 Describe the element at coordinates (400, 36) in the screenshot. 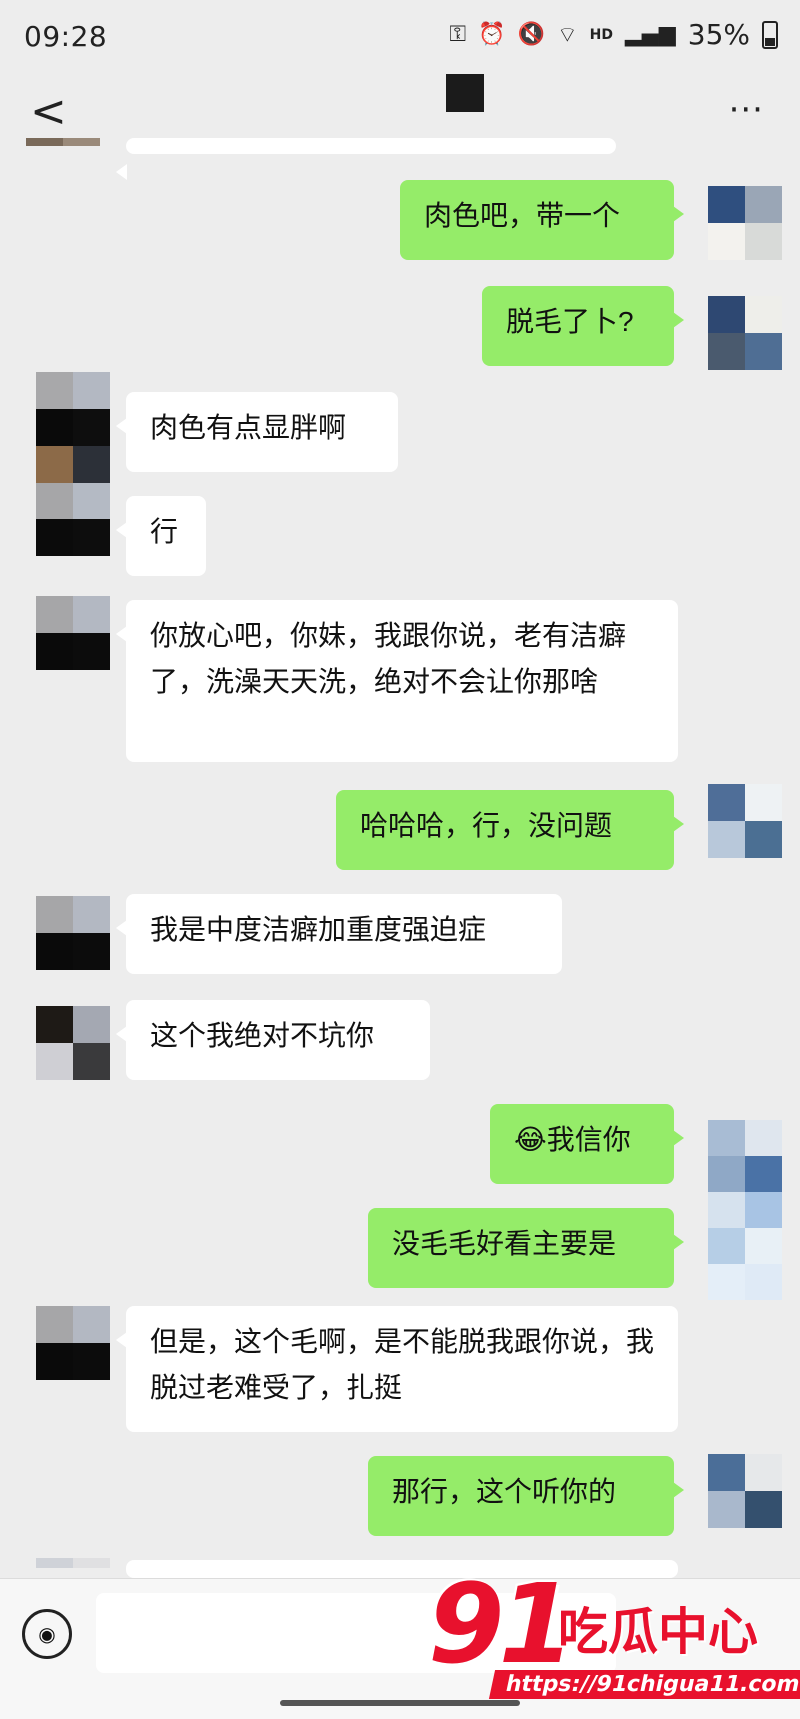

I see `status-bar: 09:28 ⚿ ⏰ 🔇 ⌔ HD ▂▄▆ 35%` at that location.